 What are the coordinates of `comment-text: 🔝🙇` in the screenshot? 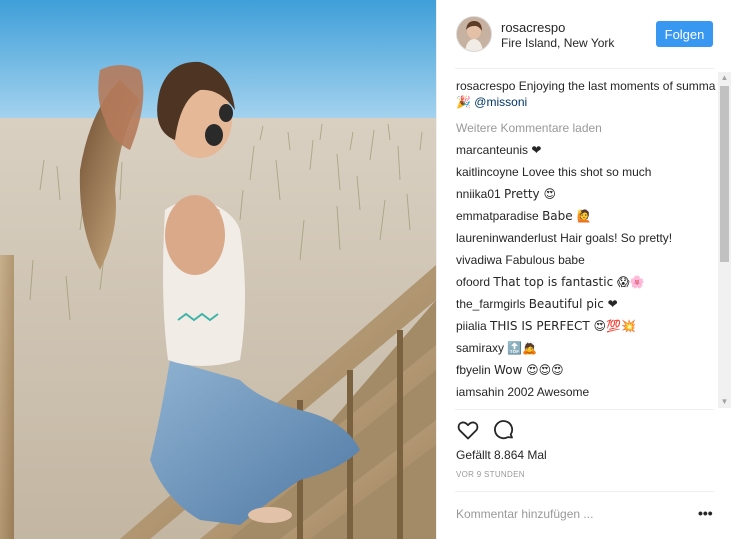 It's located at (522, 348).